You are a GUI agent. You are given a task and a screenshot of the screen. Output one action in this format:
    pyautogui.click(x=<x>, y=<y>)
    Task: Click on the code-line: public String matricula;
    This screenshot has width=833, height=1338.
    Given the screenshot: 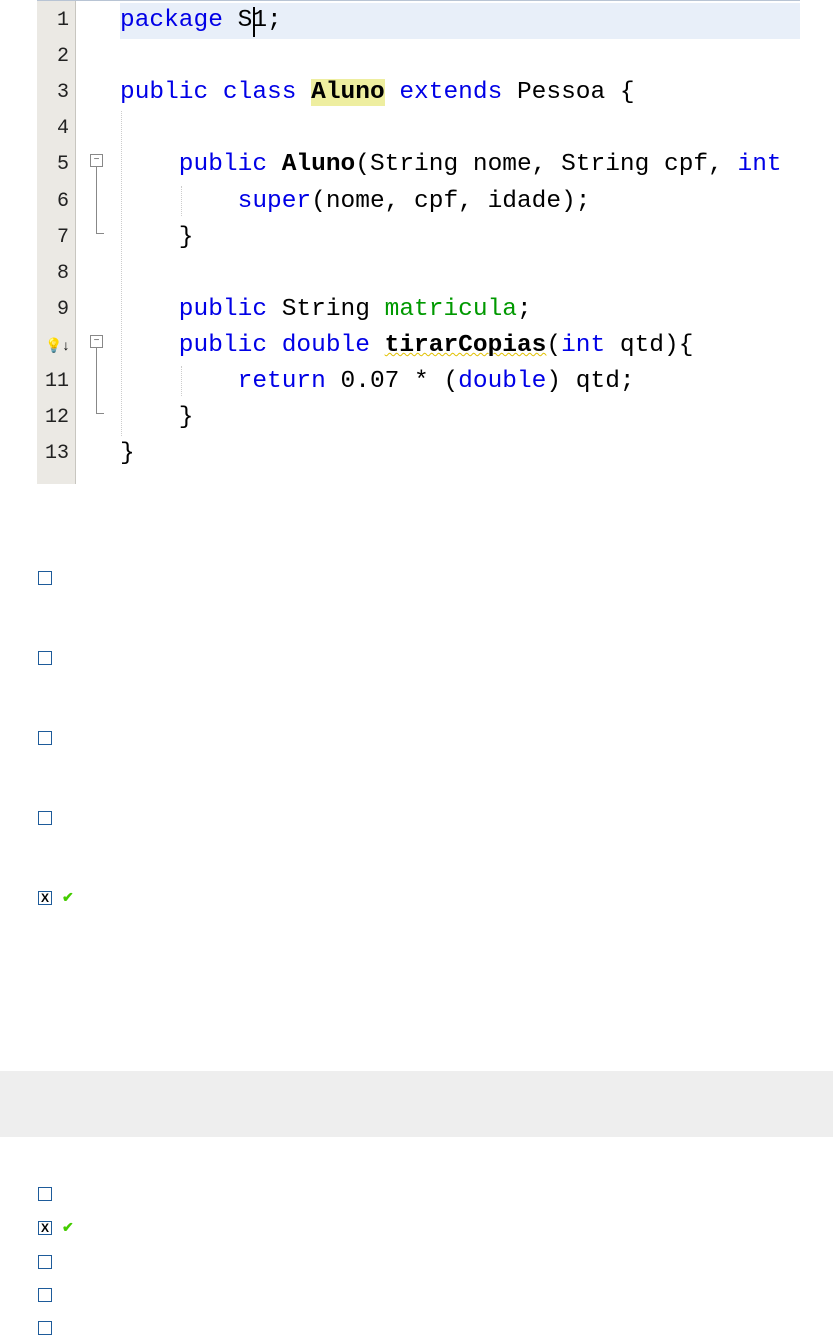 What is the action you would take?
    pyautogui.click(x=326, y=310)
    